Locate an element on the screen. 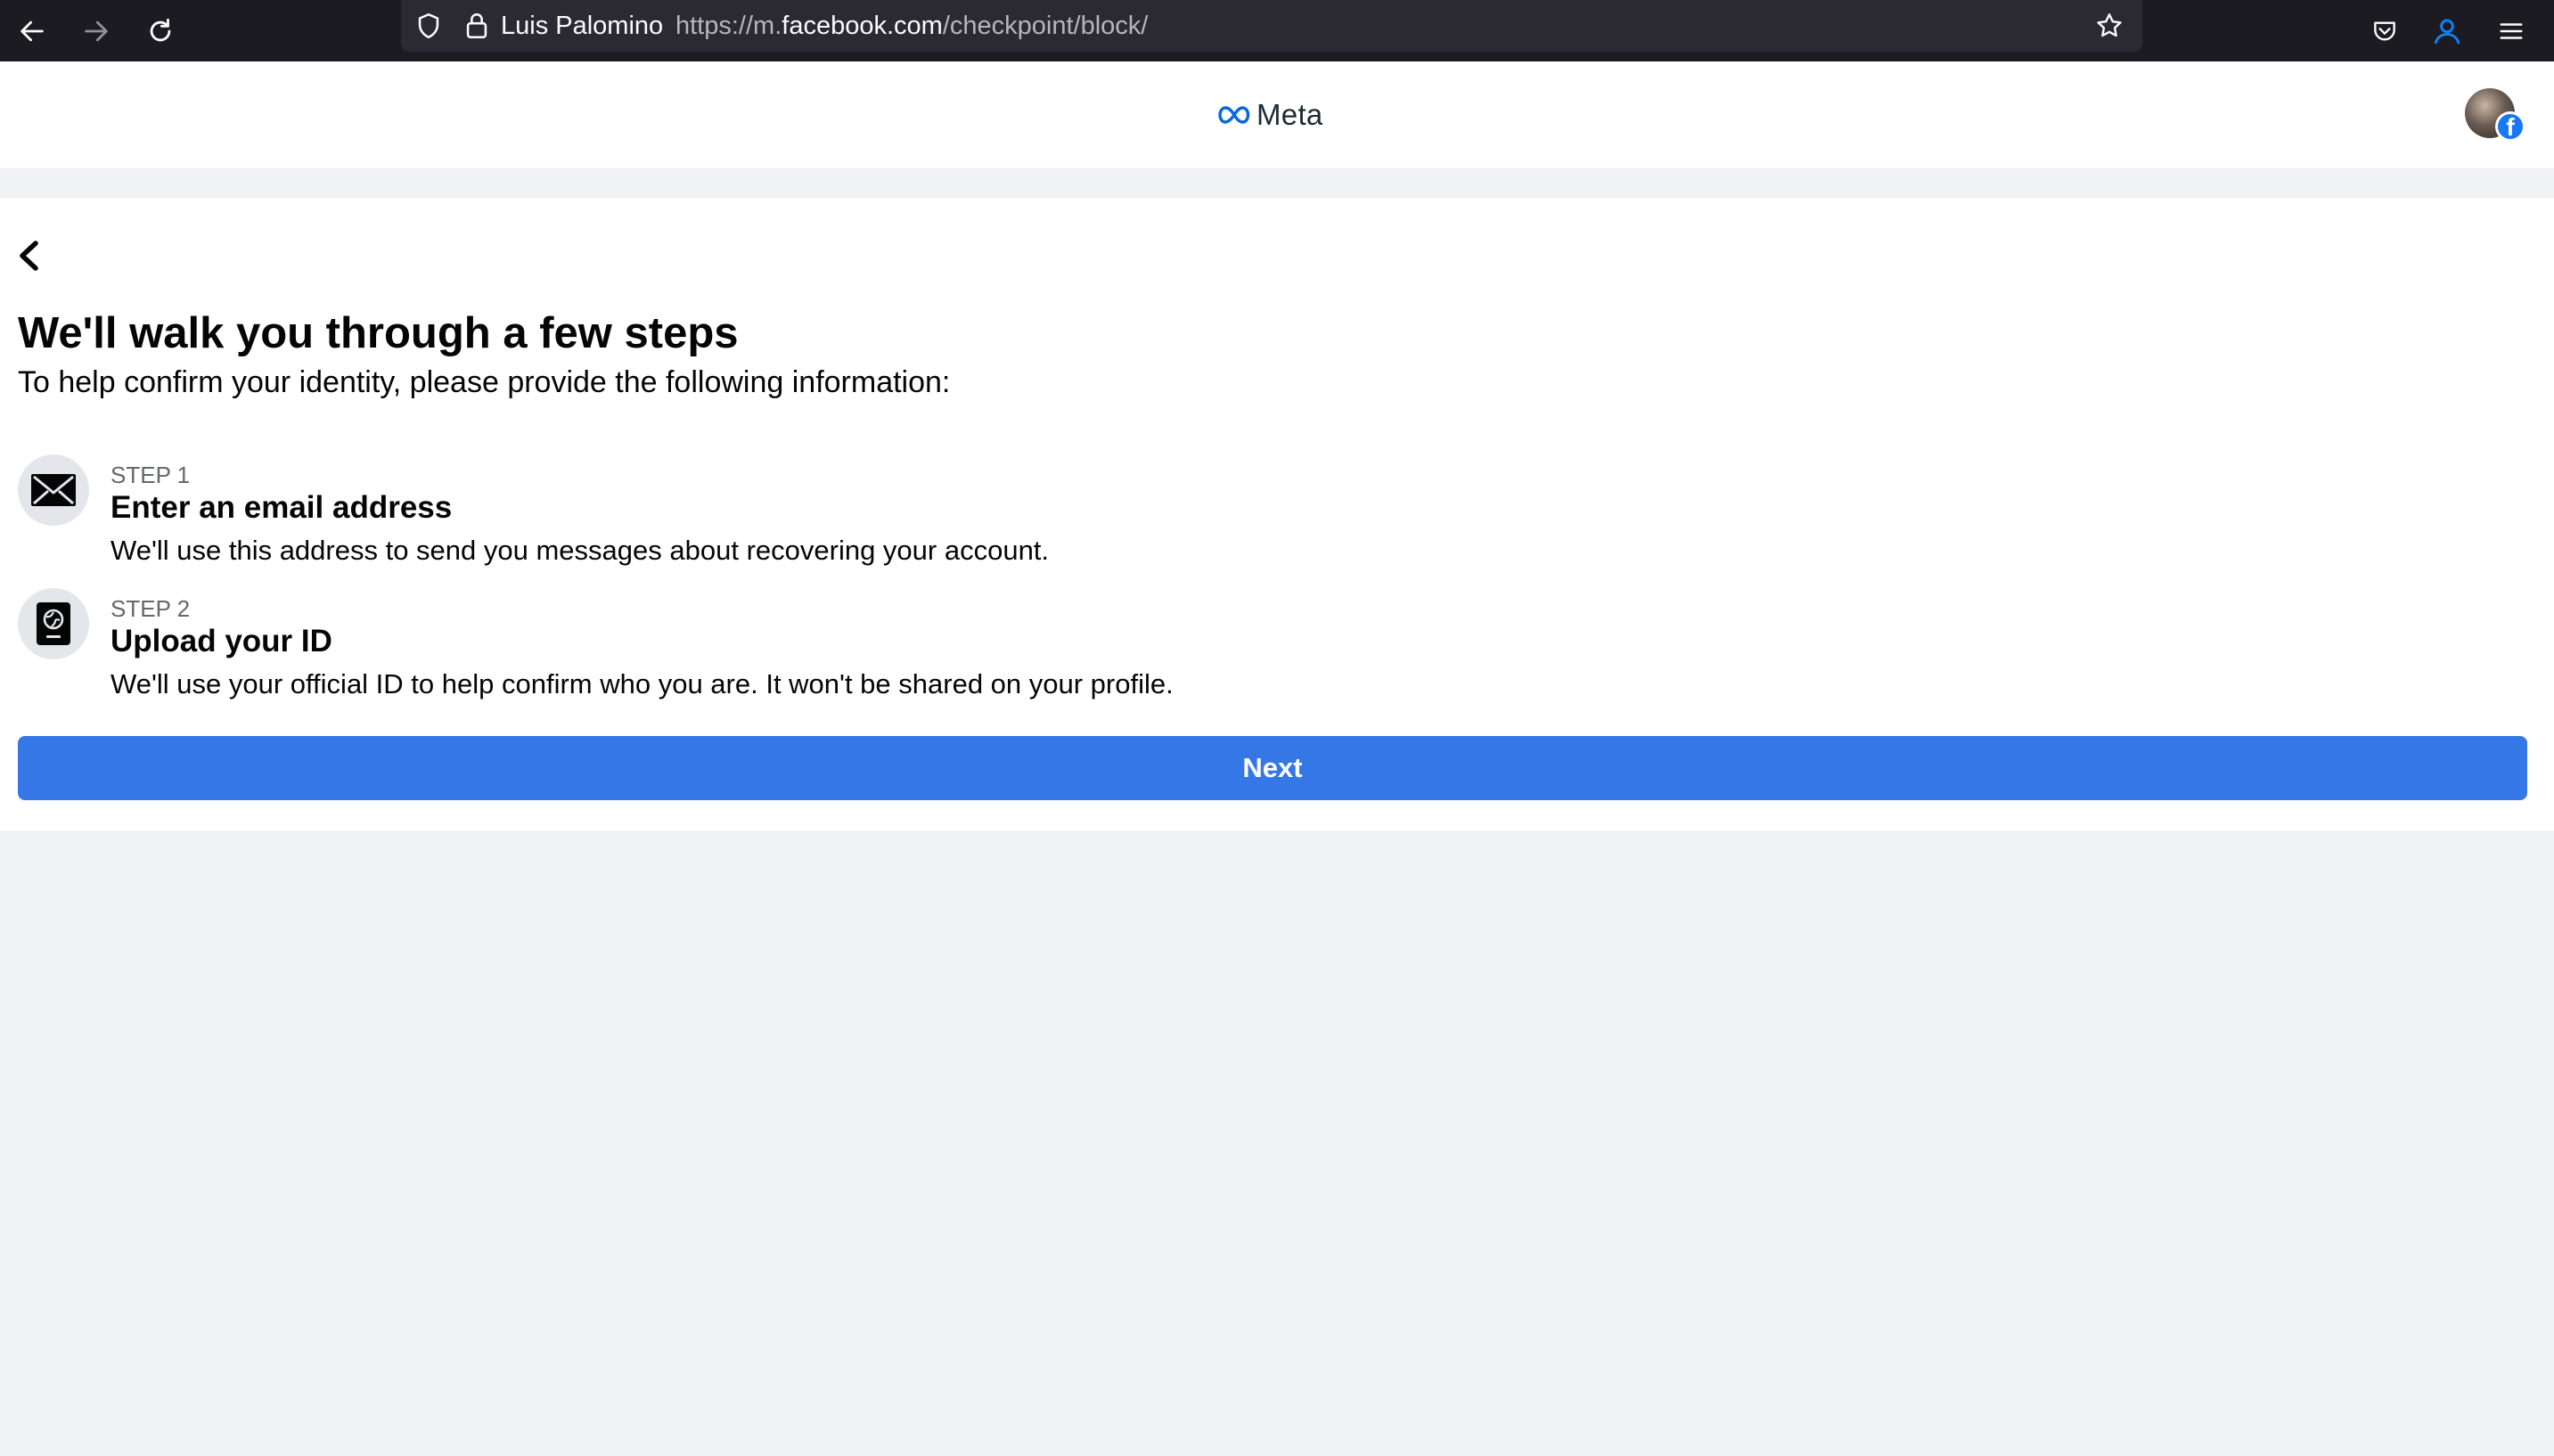 This screenshot has width=2554, height=1456. forward-arrow-icon is located at coordinates (96, 31).